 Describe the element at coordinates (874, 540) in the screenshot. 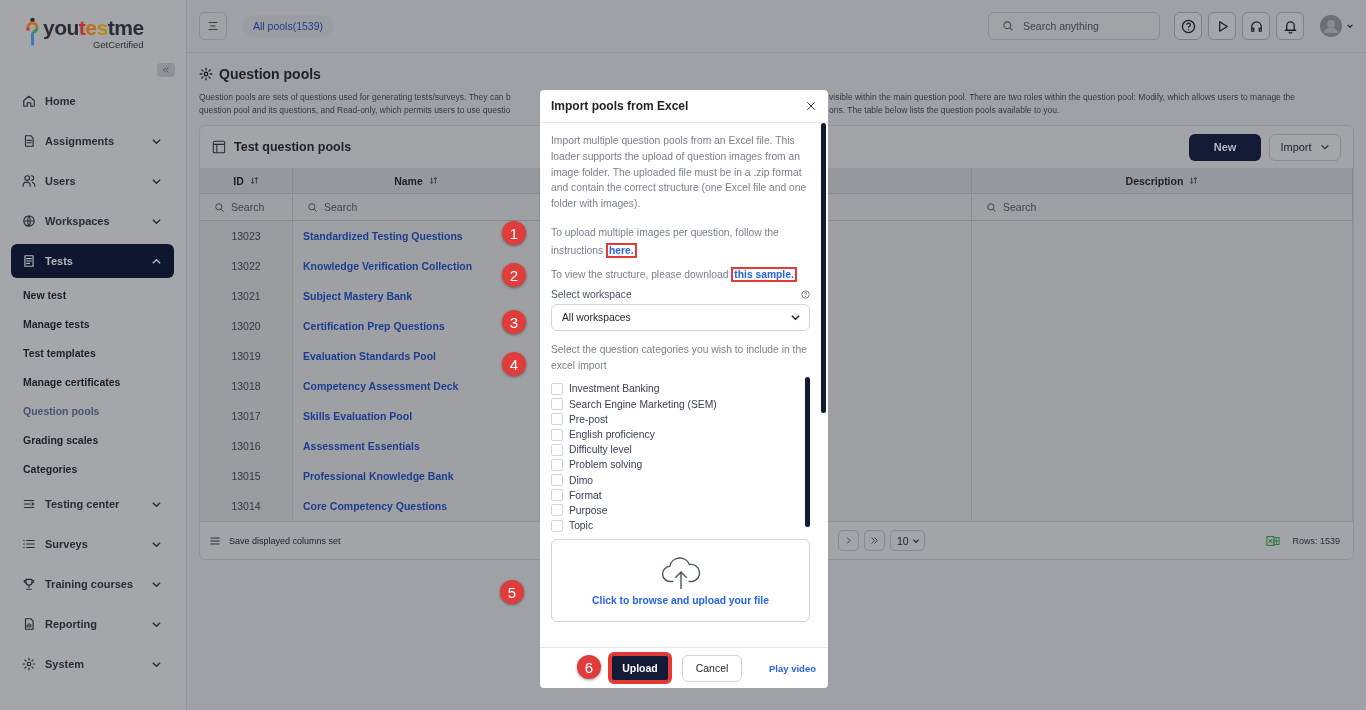

I see `last-page-button` at that location.